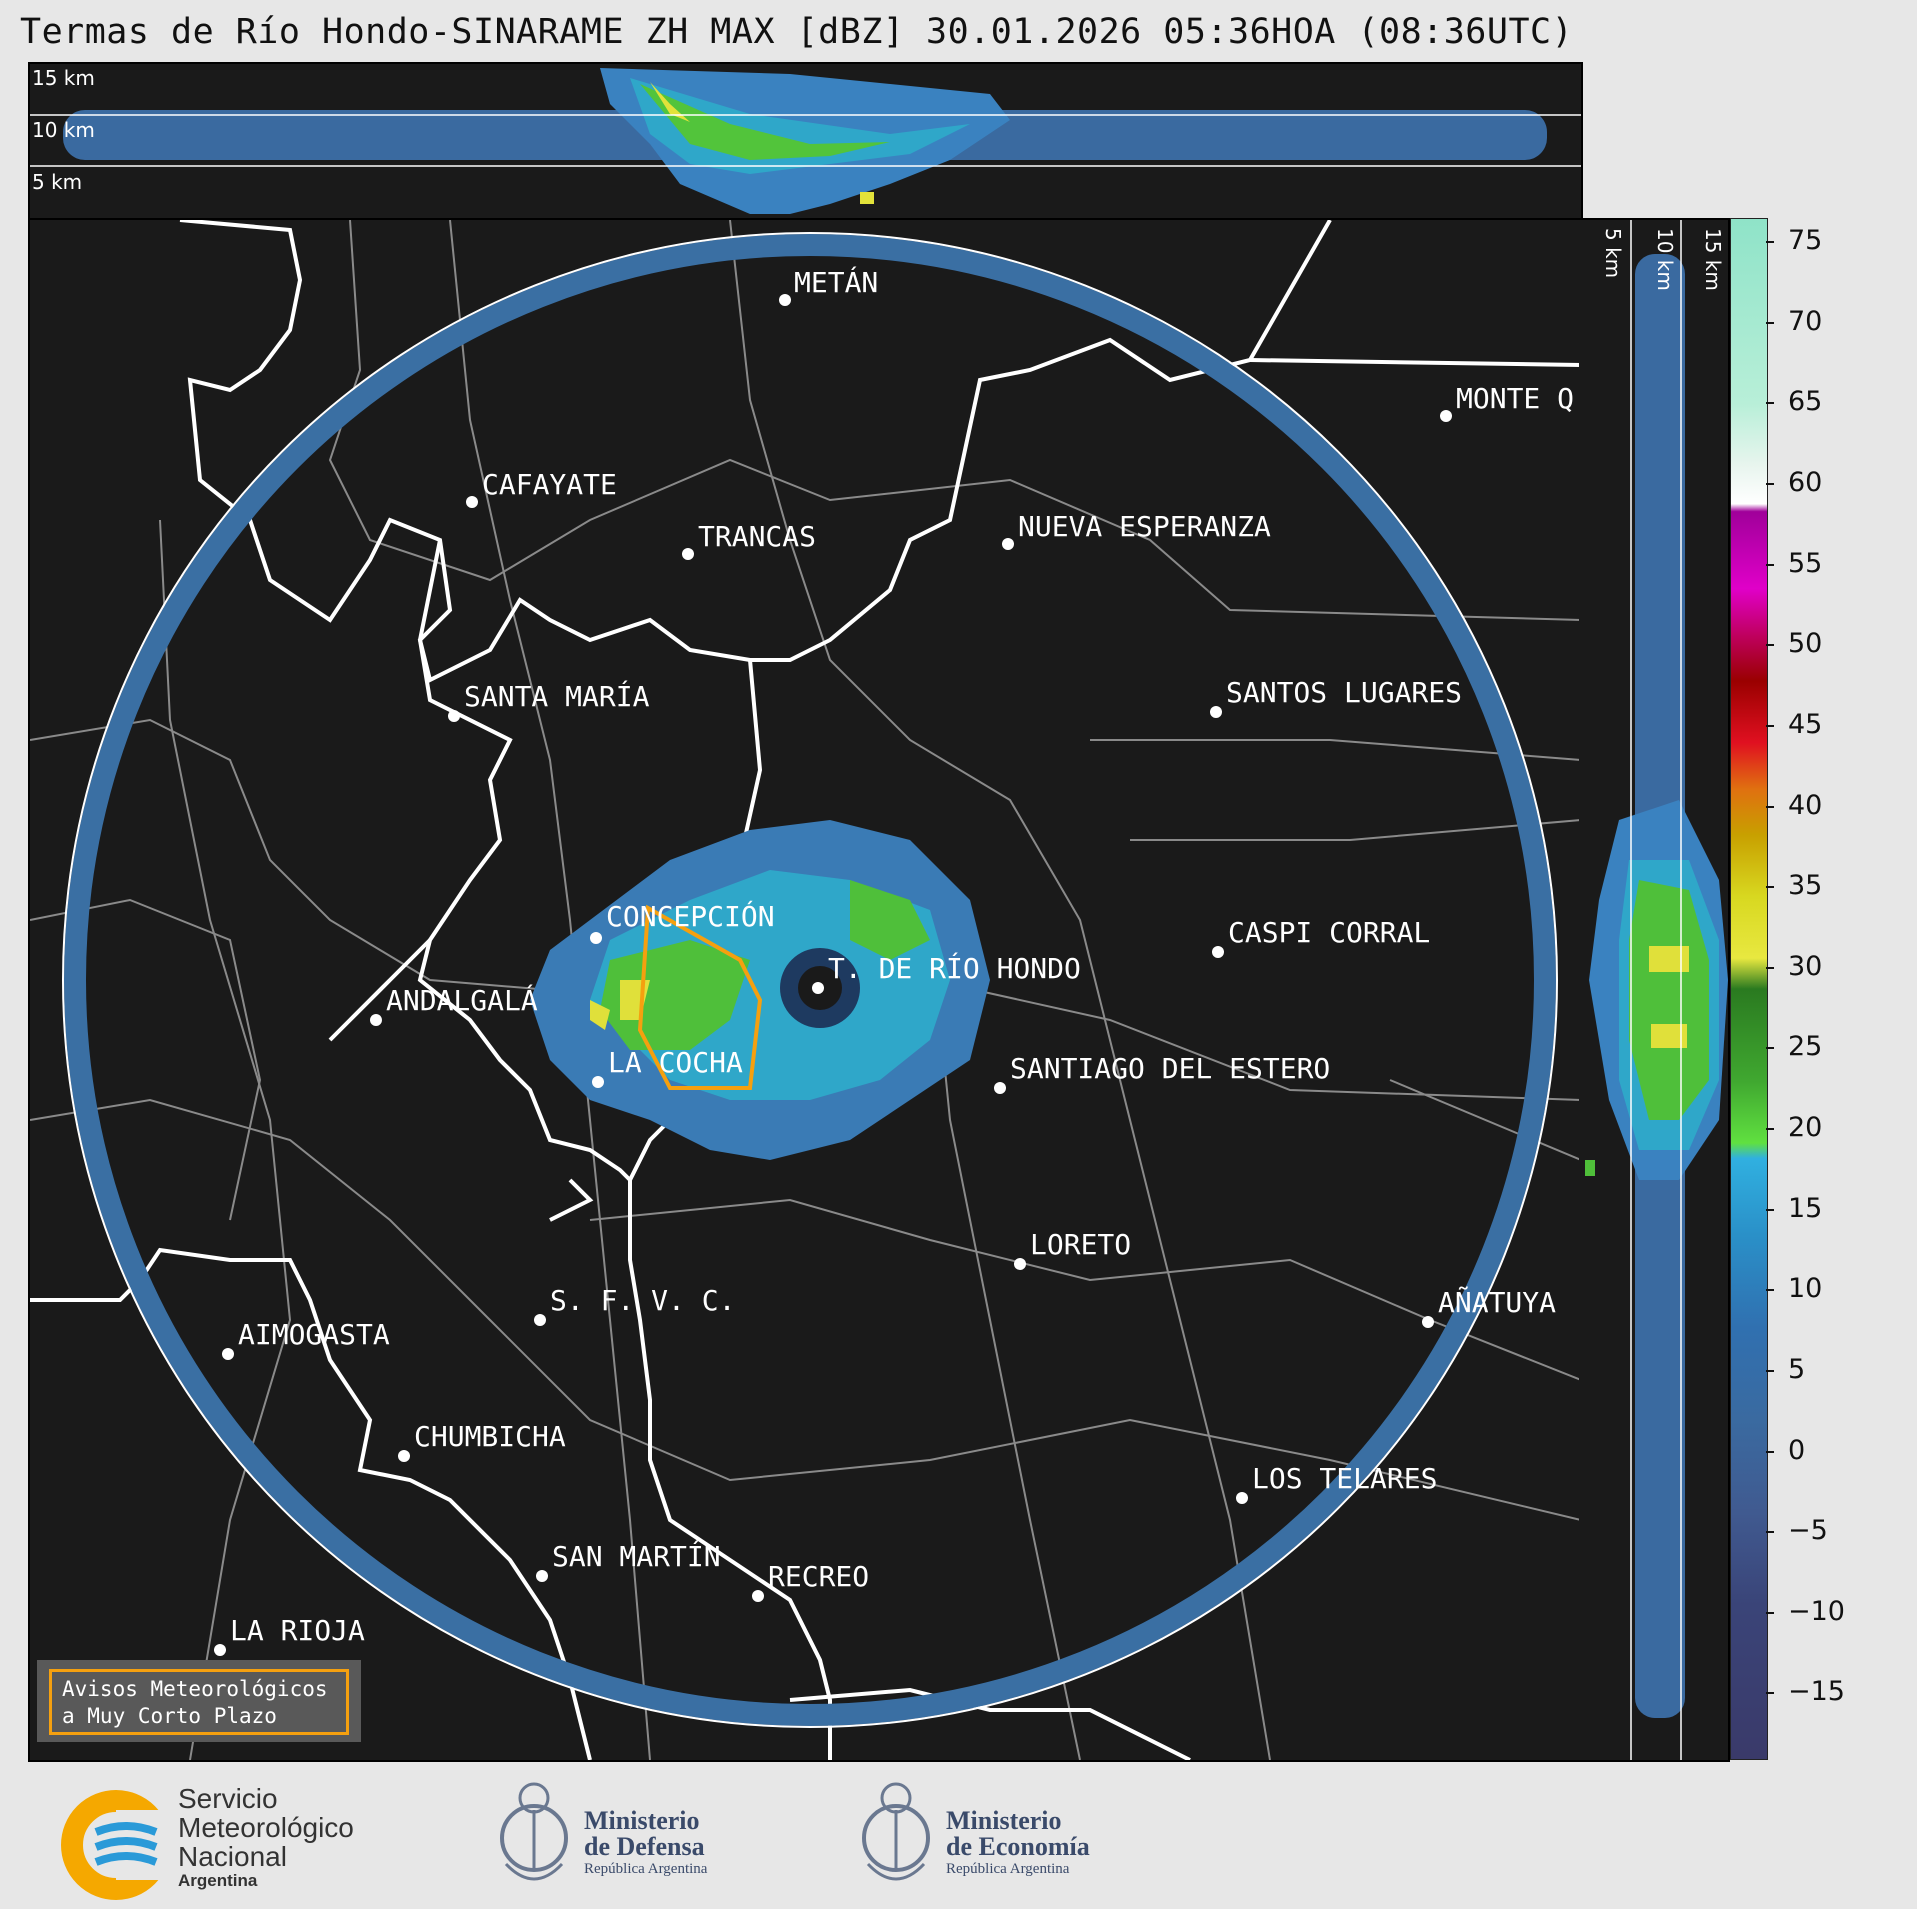  Describe the element at coordinates (195, 1689) in the screenshot. I see `warning-legend-line1: Avisos Meteorológicos` at that location.